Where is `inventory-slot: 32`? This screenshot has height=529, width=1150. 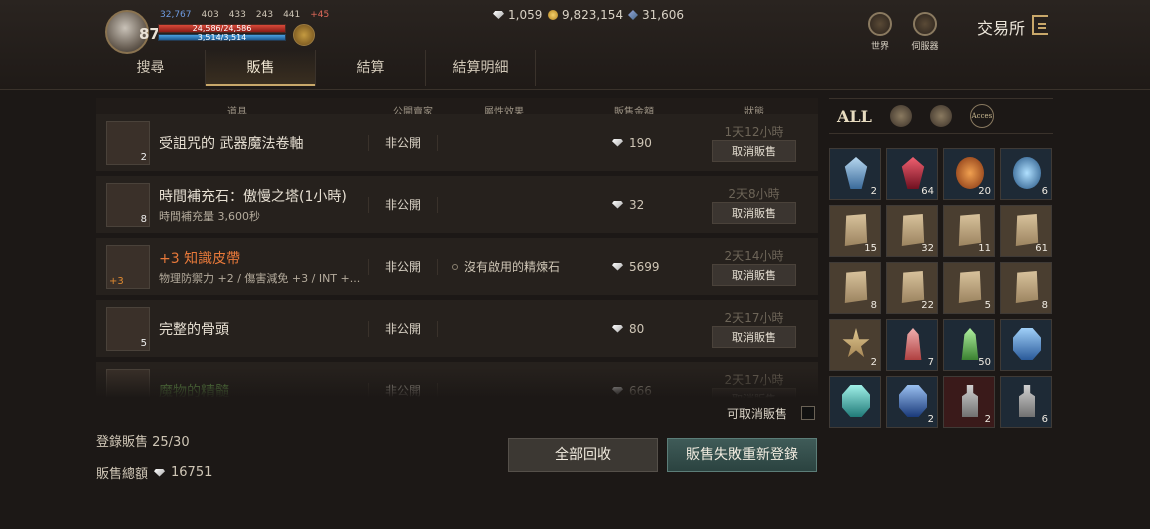
inventory-slot: 32 is located at coordinates (912, 231).